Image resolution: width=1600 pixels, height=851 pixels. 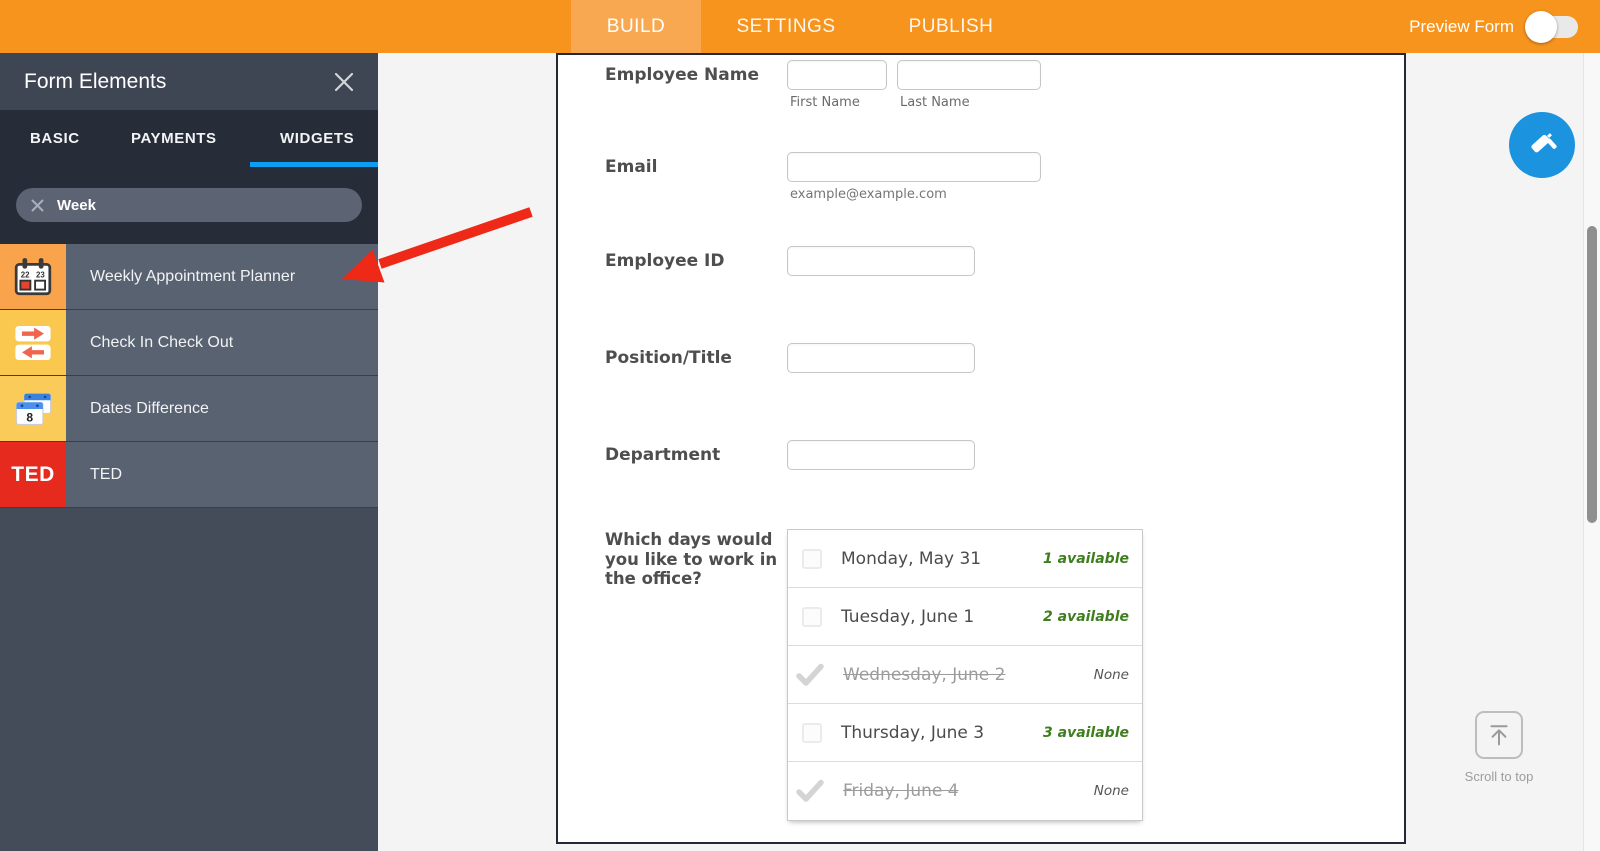 What do you see at coordinates (174, 138) in the screenshot?
I see `tab-payments: PAYMENTS` at bounding box center [174, 138].